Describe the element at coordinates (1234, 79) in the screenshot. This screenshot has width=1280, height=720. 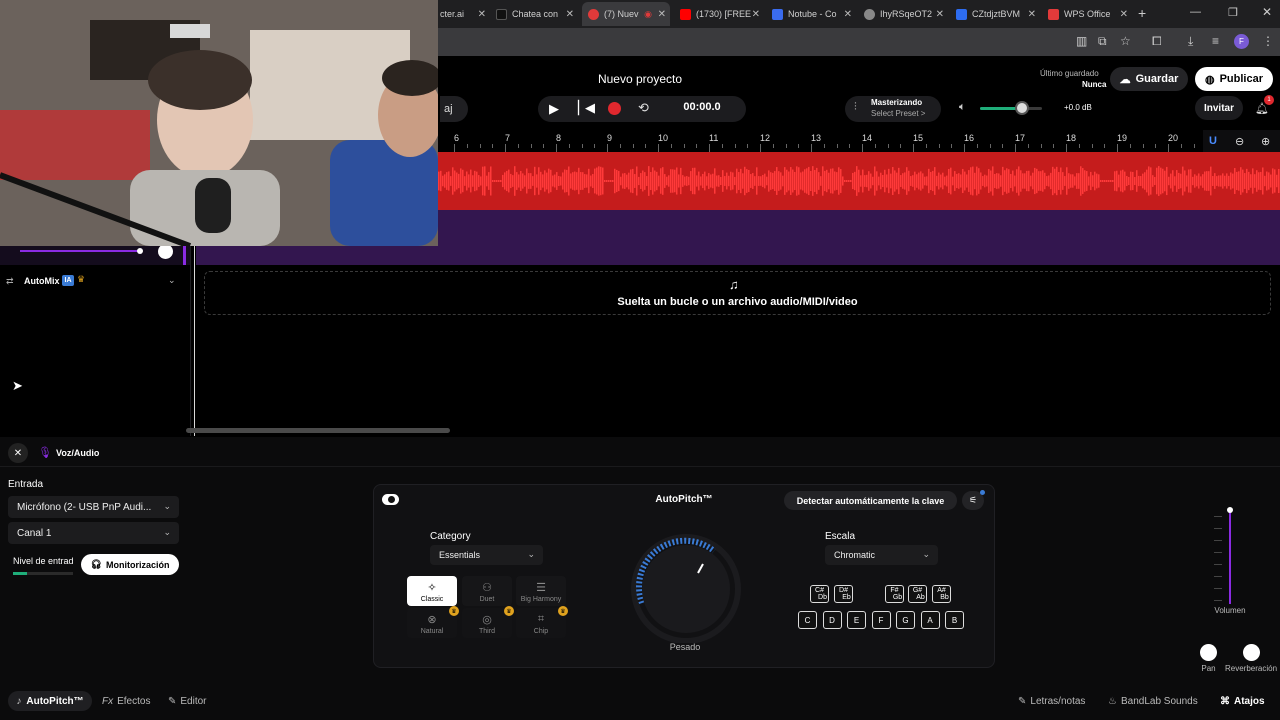
I see `publish-button: ◍ Publicar` at that location.